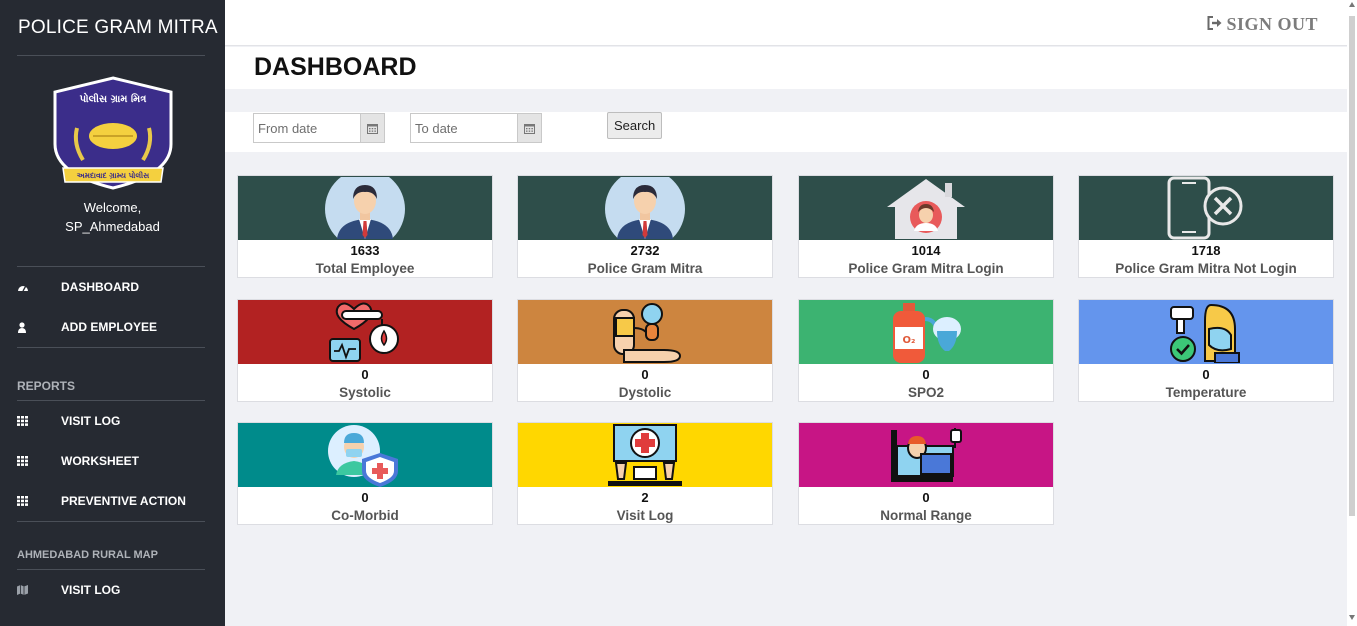 The height and width of the screenshot is (626, 1357). What do you see at coordinates (645, 250) in the screenshot?
I see `card-count: 2732` at bounding box center [645, 250].